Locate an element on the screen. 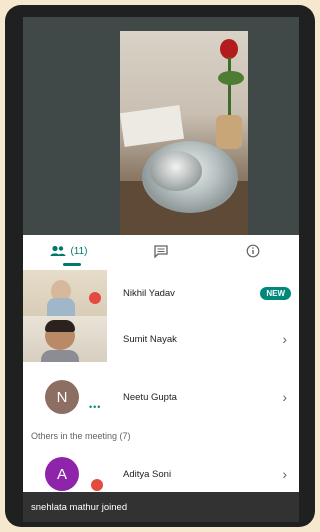 This screenshot has height=532, width=320. participant-name: Neetu Gupta is located at coordinates (150, 397).